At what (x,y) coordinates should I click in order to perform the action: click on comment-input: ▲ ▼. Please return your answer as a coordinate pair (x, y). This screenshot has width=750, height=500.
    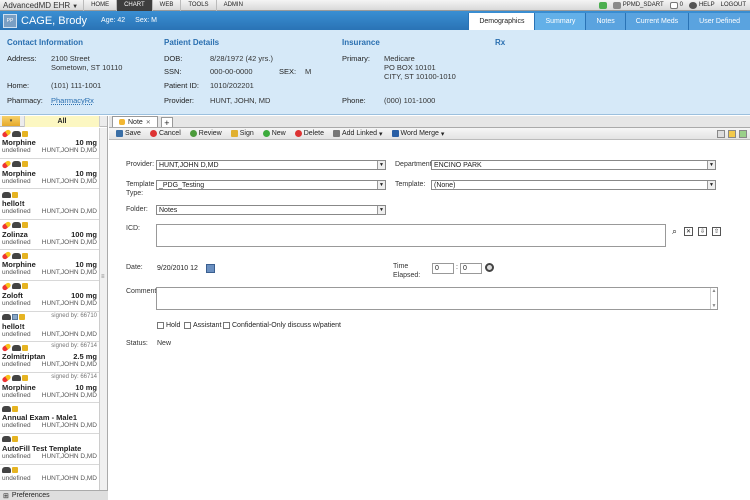
    Looking at the image, I should click on (437, 298).